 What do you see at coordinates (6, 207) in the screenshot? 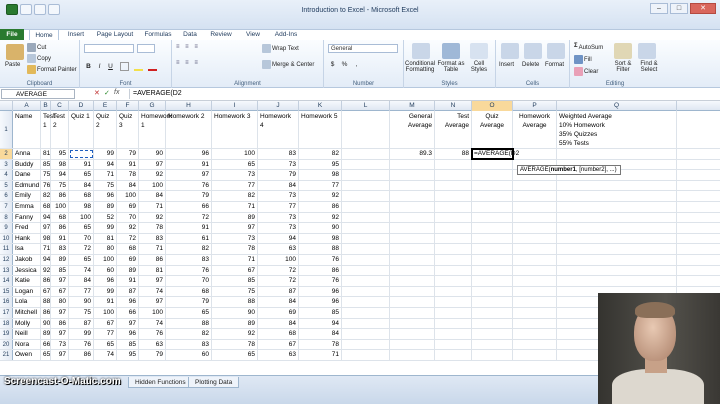
I see `row-header: 7` at bounding box center [6, 207].